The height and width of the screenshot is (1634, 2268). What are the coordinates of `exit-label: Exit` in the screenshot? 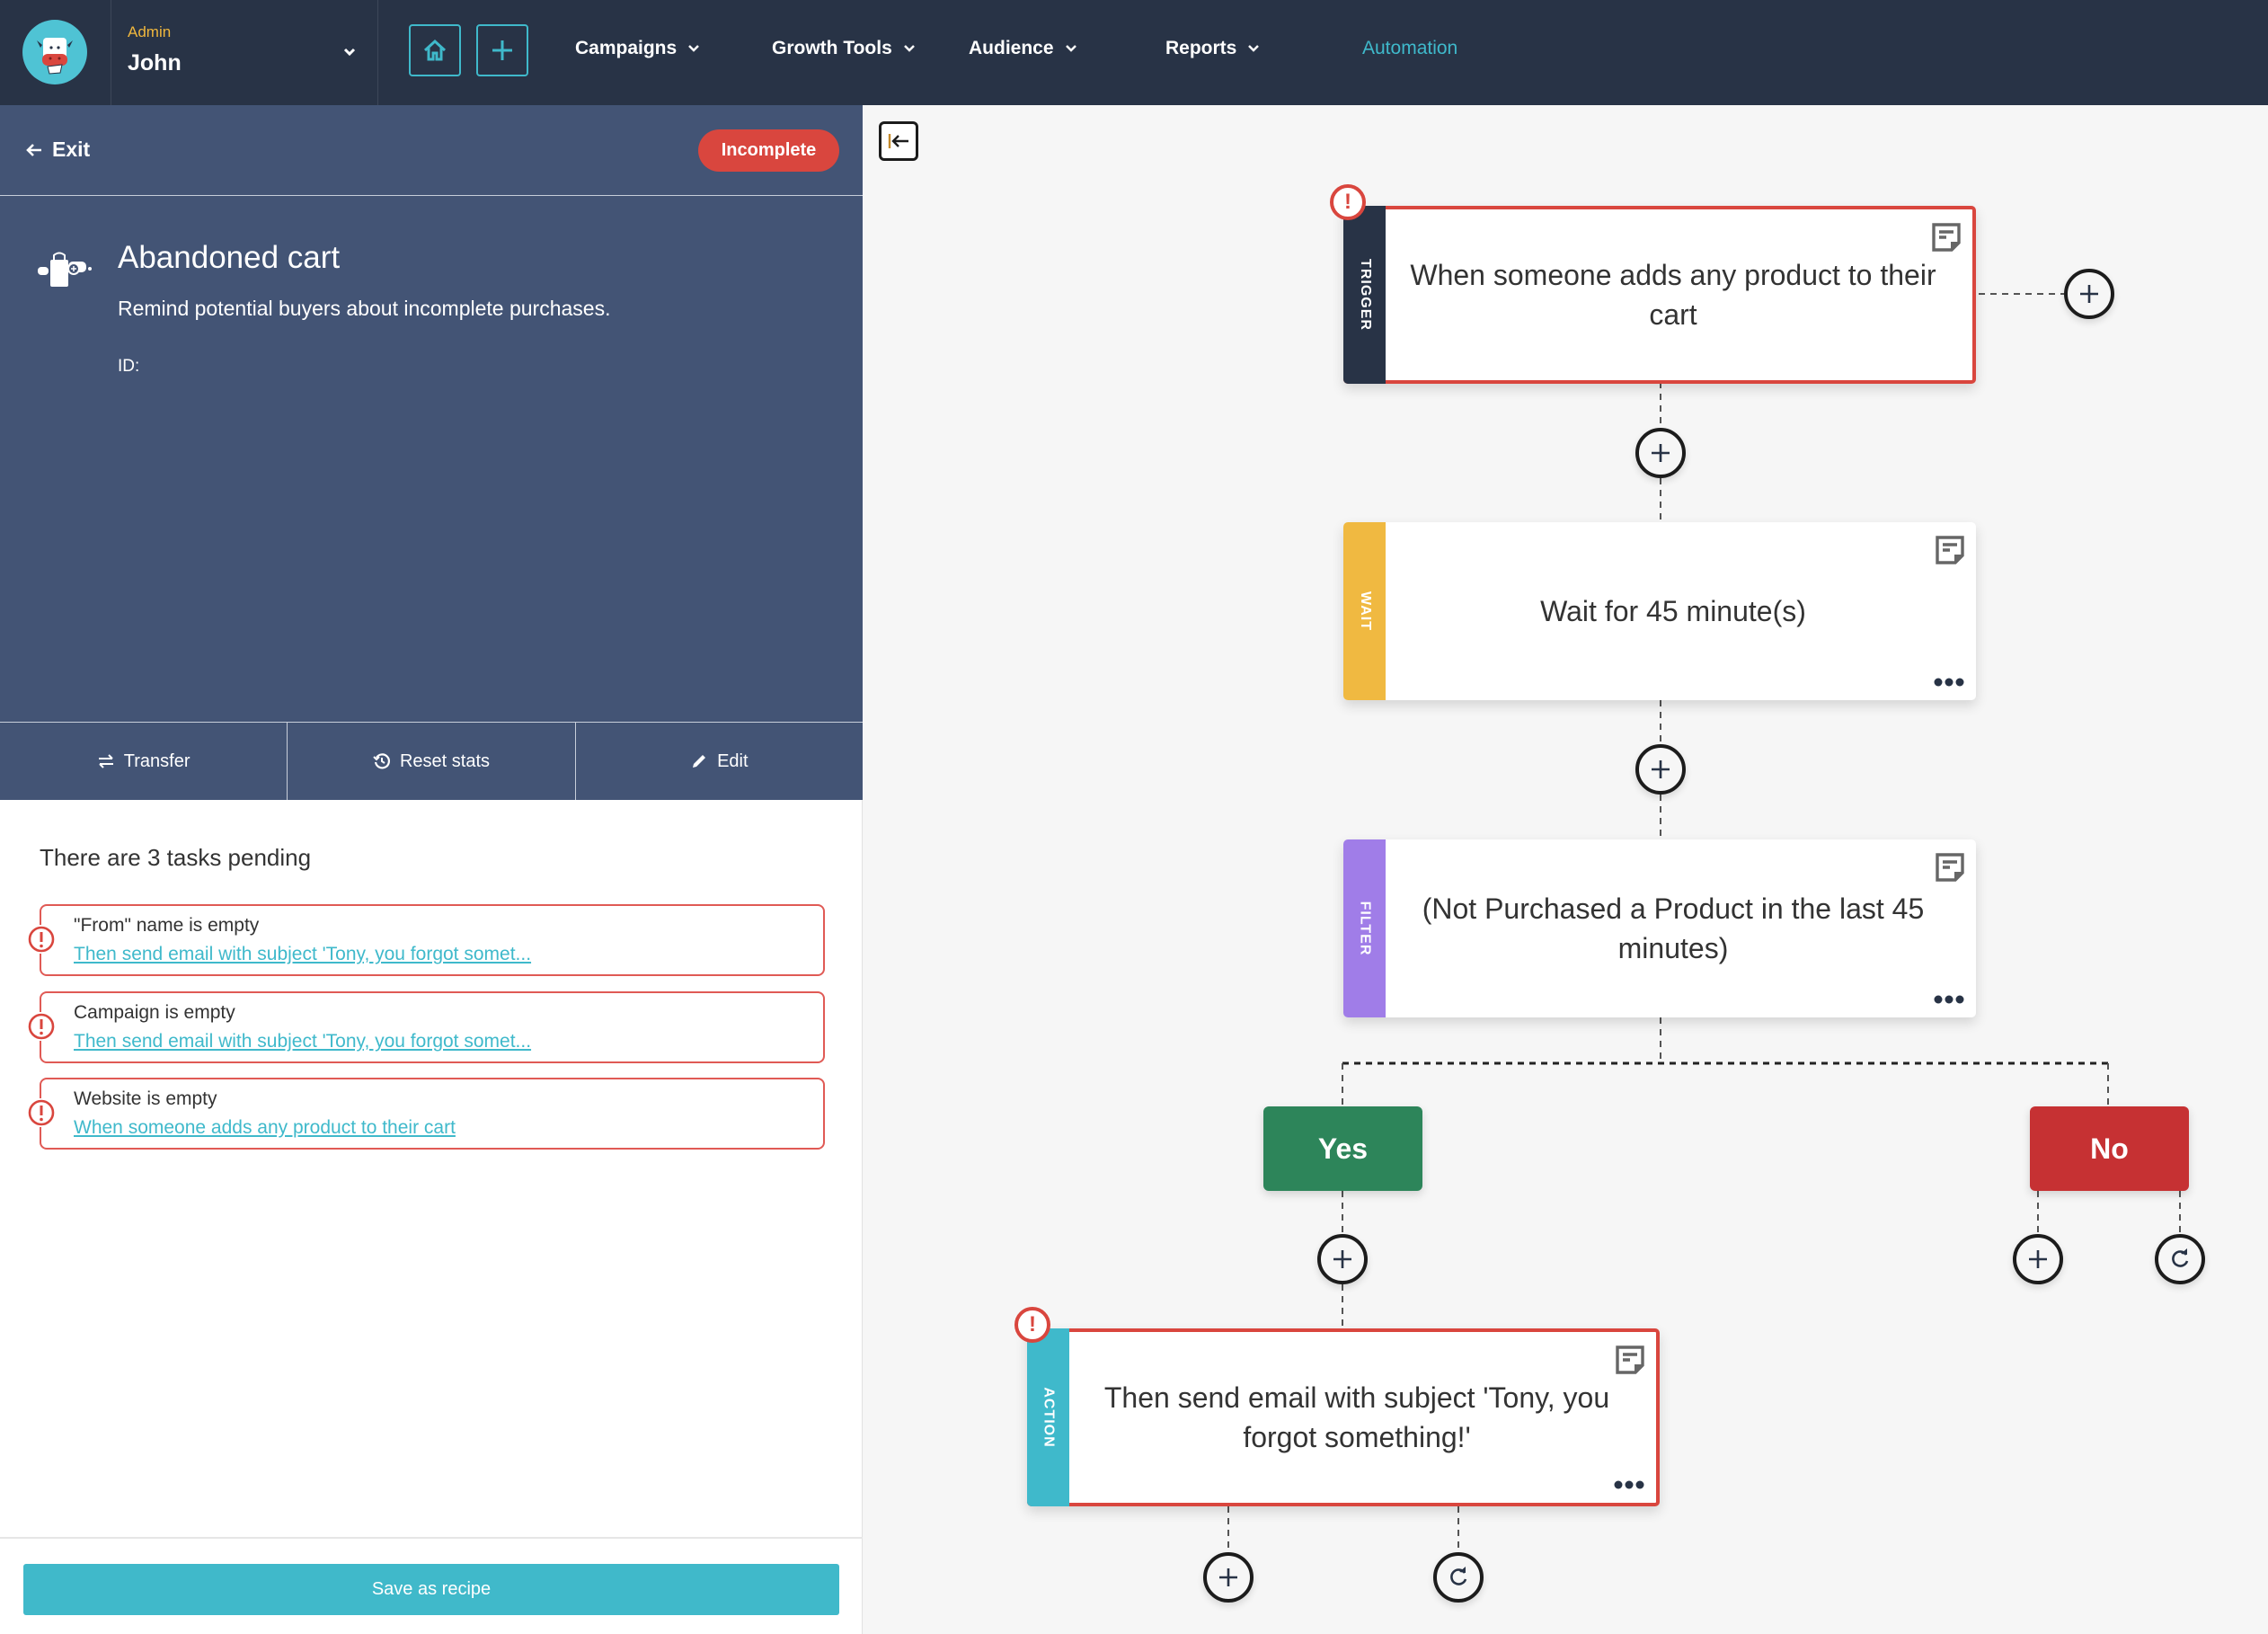 It's located at (71, 149).